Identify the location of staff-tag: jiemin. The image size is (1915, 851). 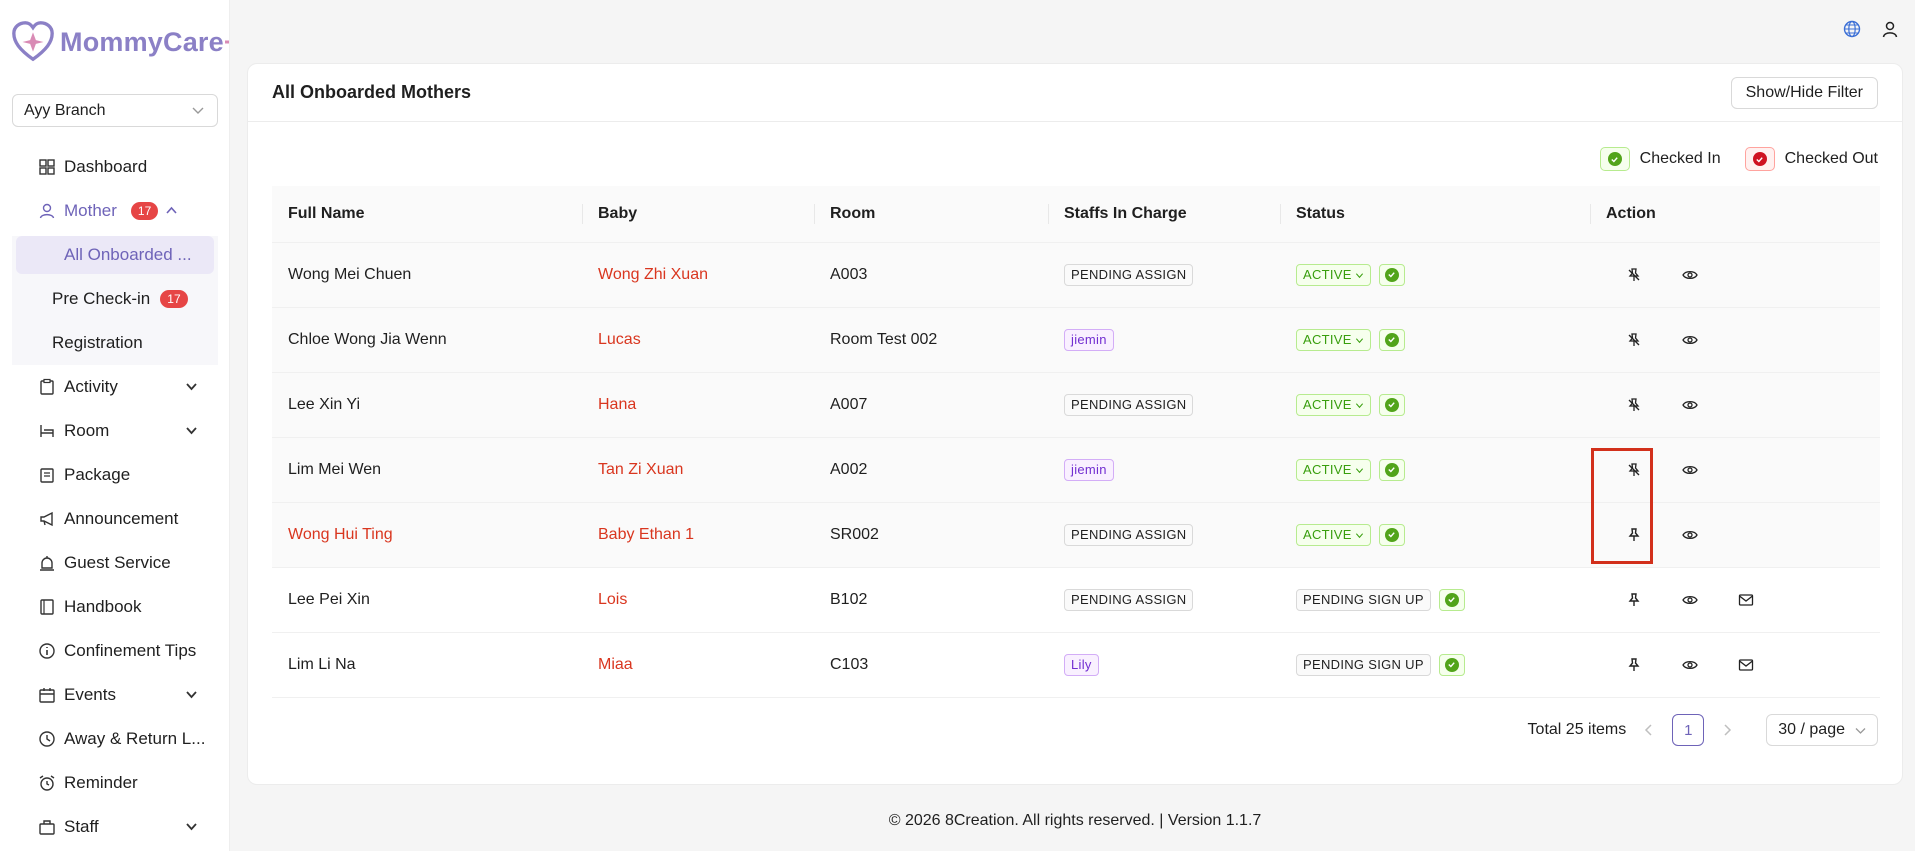
(1089, 469).